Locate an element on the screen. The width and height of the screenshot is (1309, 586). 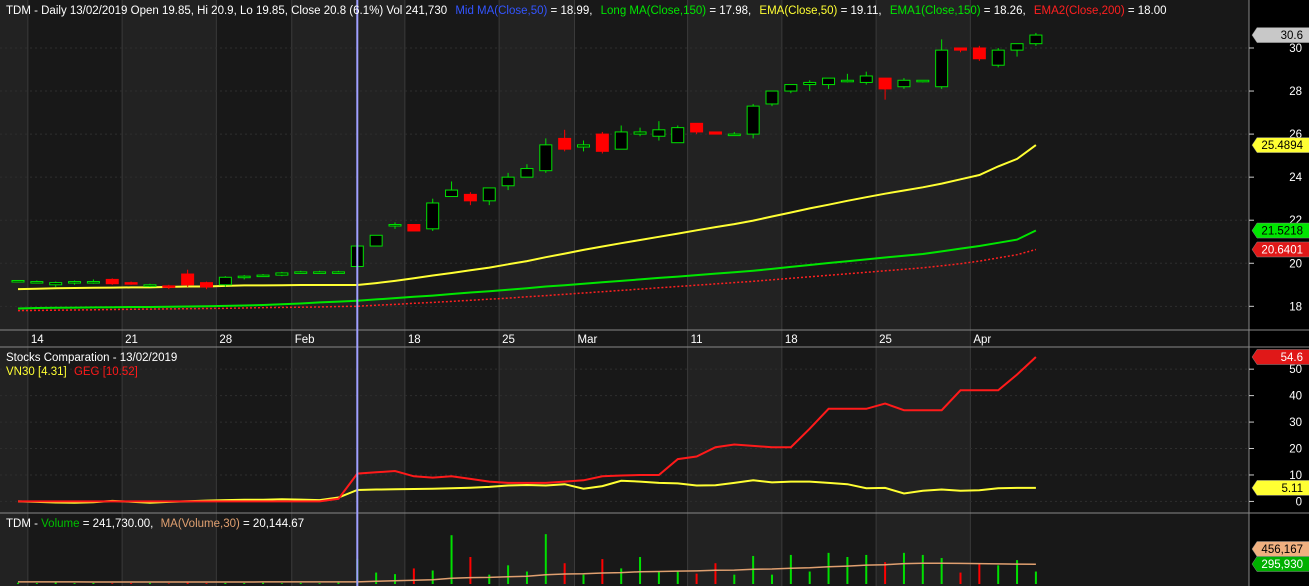
x-tick-label: 11 is located at coordinates (697, 340).